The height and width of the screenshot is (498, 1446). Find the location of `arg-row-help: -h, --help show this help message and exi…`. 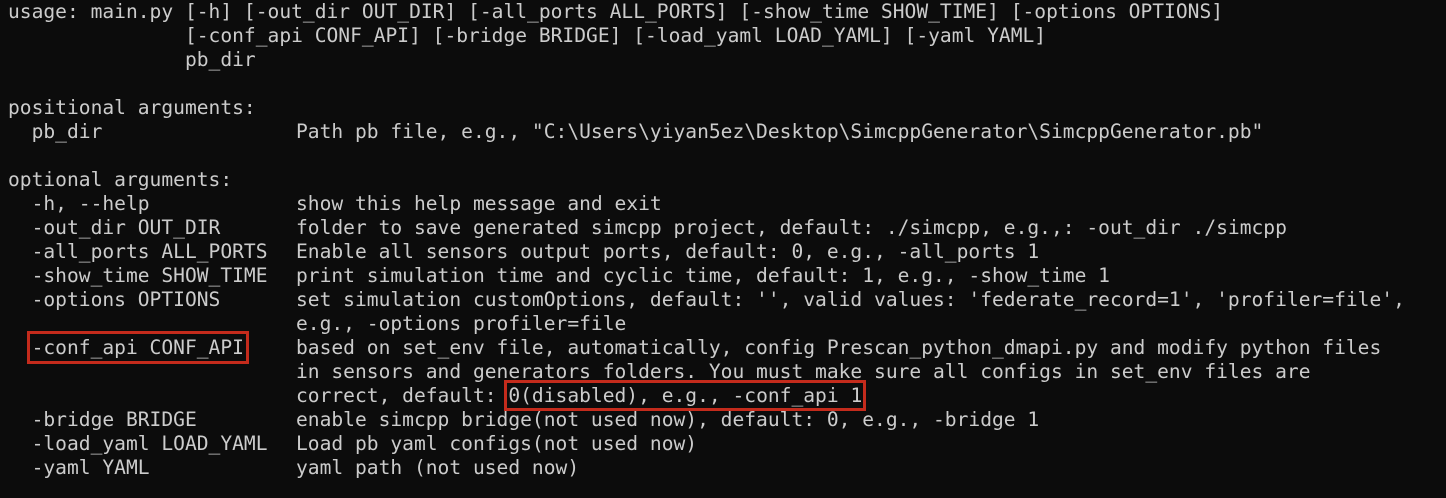

arg-row-help: -h, --help show this help message and exi… is located at coordinates (727, 204).